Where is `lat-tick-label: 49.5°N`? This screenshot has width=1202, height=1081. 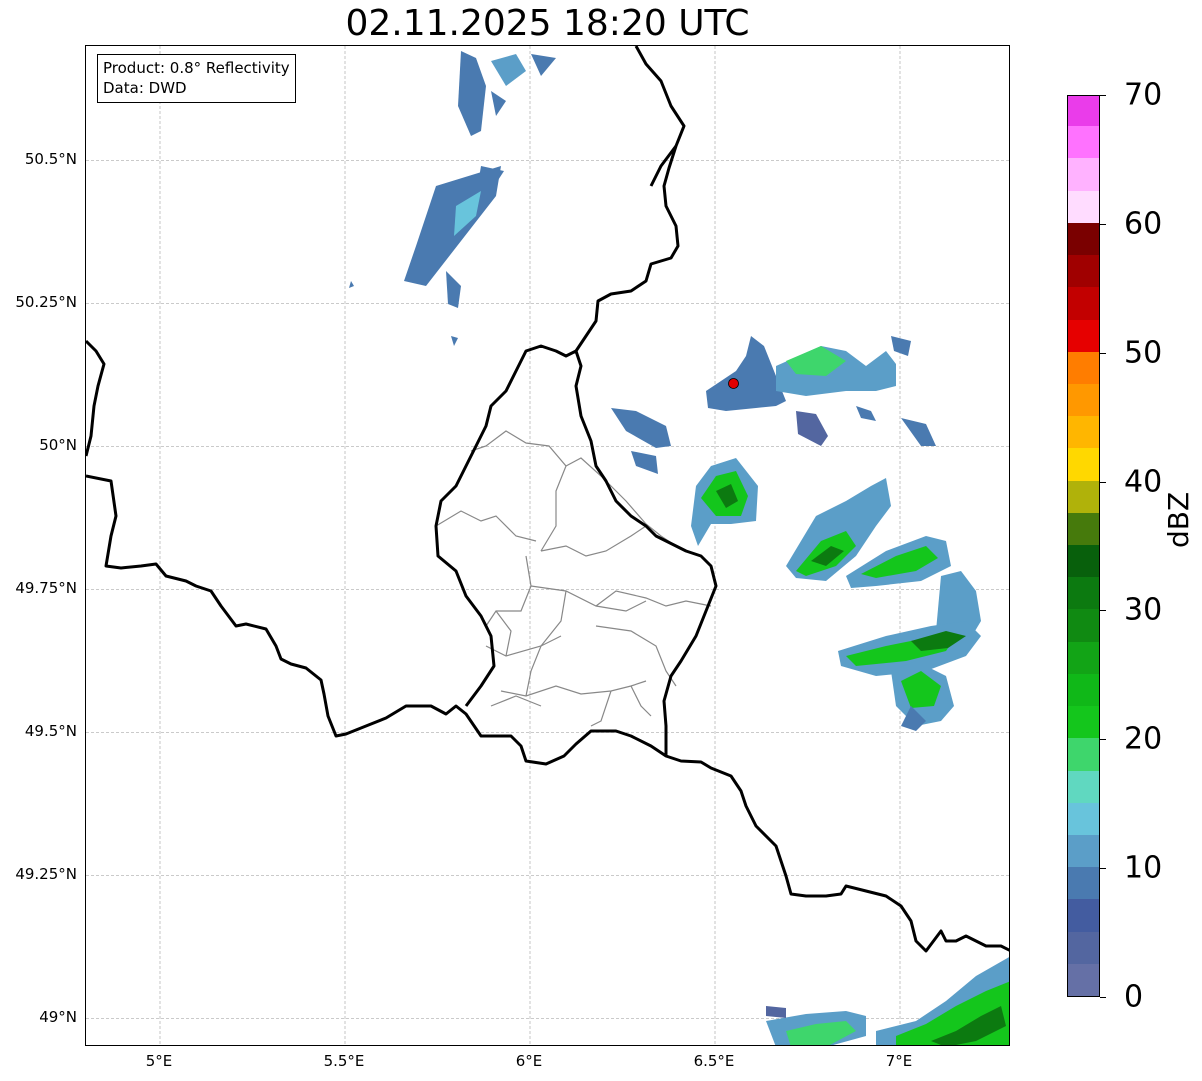
lat-tick-label: 49.5°N is located at coordinates (50, 731).